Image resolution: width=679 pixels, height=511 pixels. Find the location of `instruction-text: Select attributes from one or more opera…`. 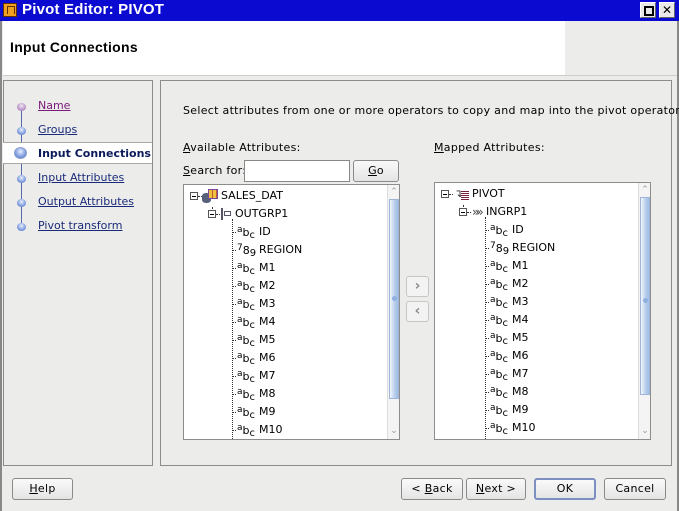

instruction-text: Select attributes from one or more opera… is located at coordinates (431, 110).